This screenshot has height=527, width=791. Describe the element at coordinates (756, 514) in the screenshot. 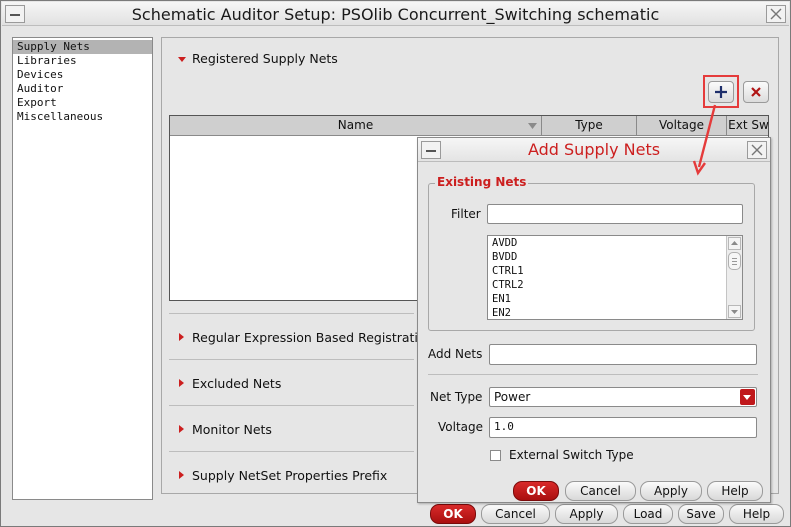

I see `help-button: Help` at that location.